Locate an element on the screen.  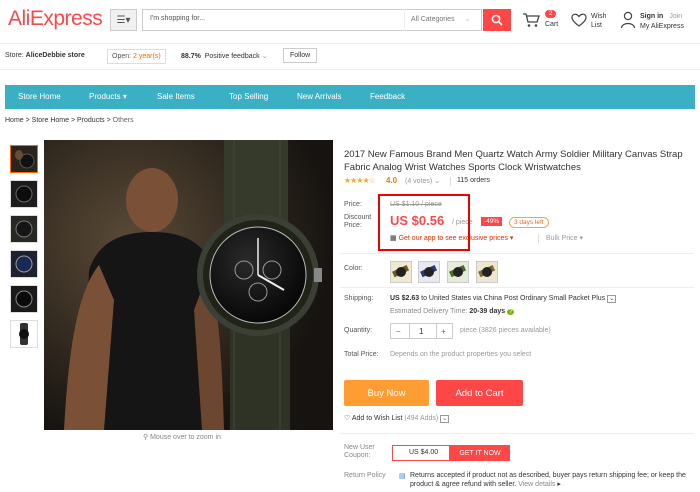
positive-feedback: 88.7% Positive feedback ⌄ is located at coordinates (224, 56).